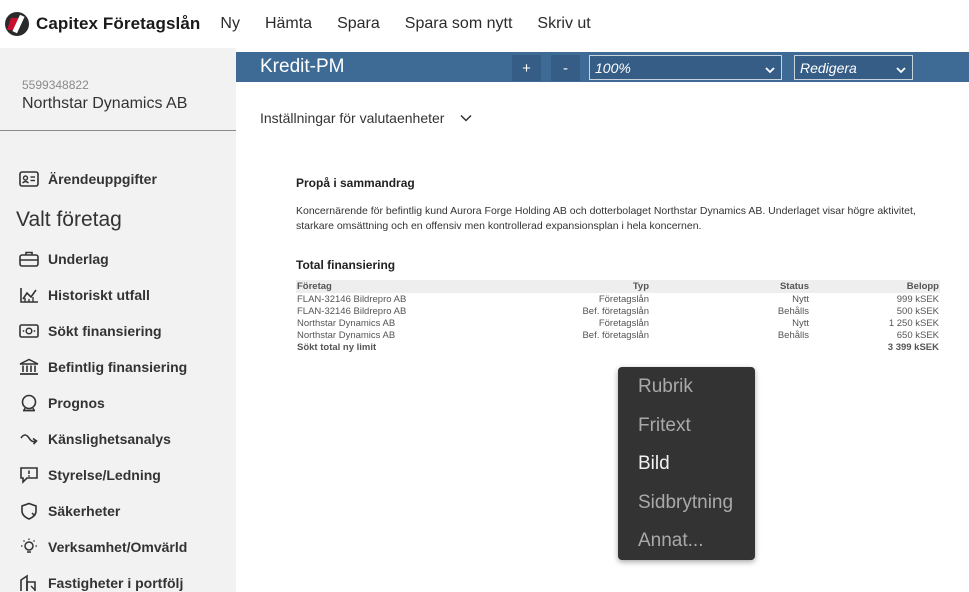  What do you see at coordinates (29, 331) in the screenshot?
I see `money-icon` at bounding box center [29, 331].